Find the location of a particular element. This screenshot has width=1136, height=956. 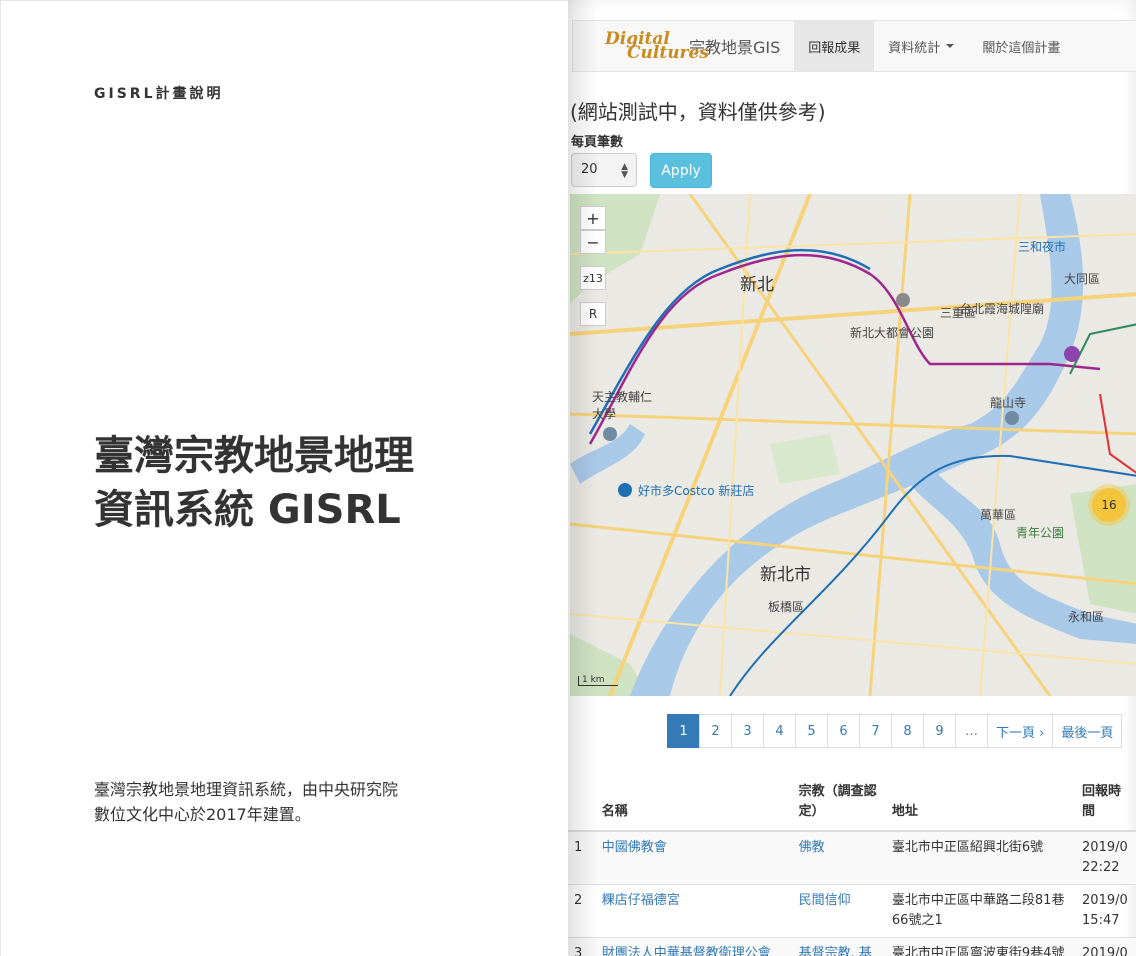

map-label-fujen: 天主教輔仁大學 is located at coordinates (622, 405).